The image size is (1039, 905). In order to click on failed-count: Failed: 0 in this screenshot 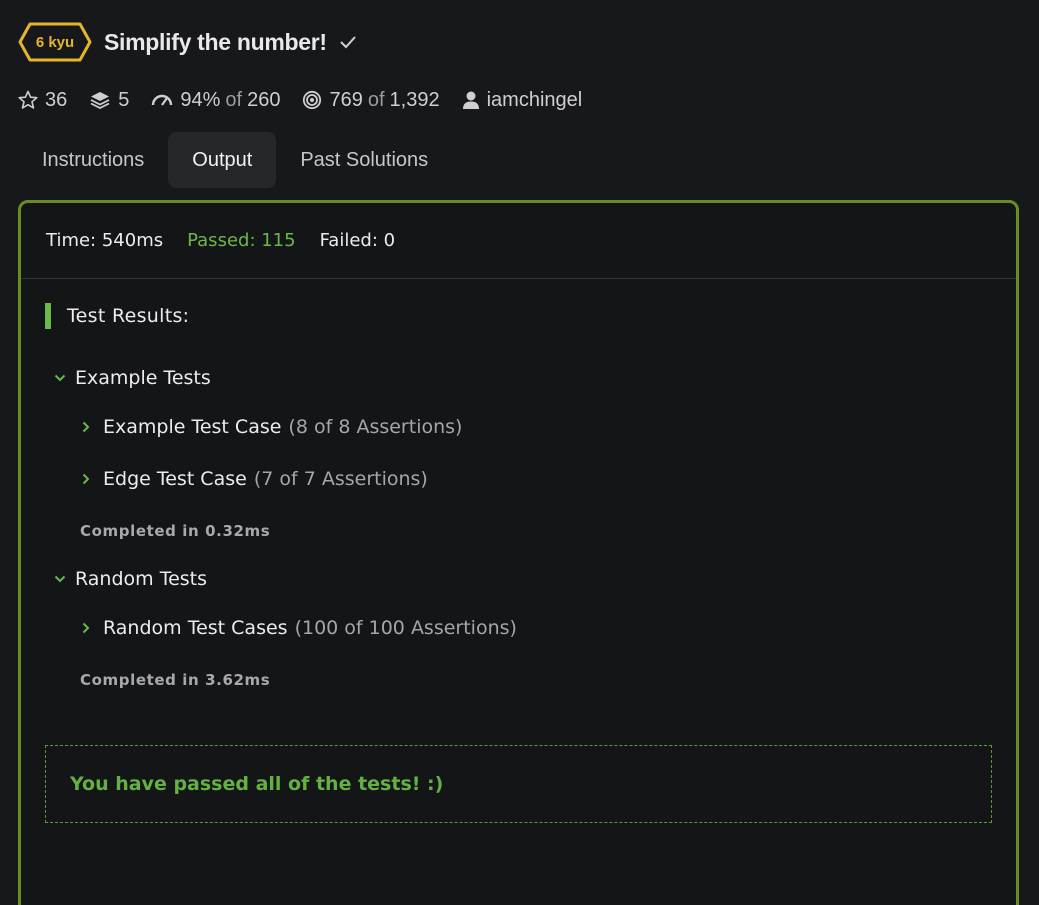, I will do `click(357, 240)`.